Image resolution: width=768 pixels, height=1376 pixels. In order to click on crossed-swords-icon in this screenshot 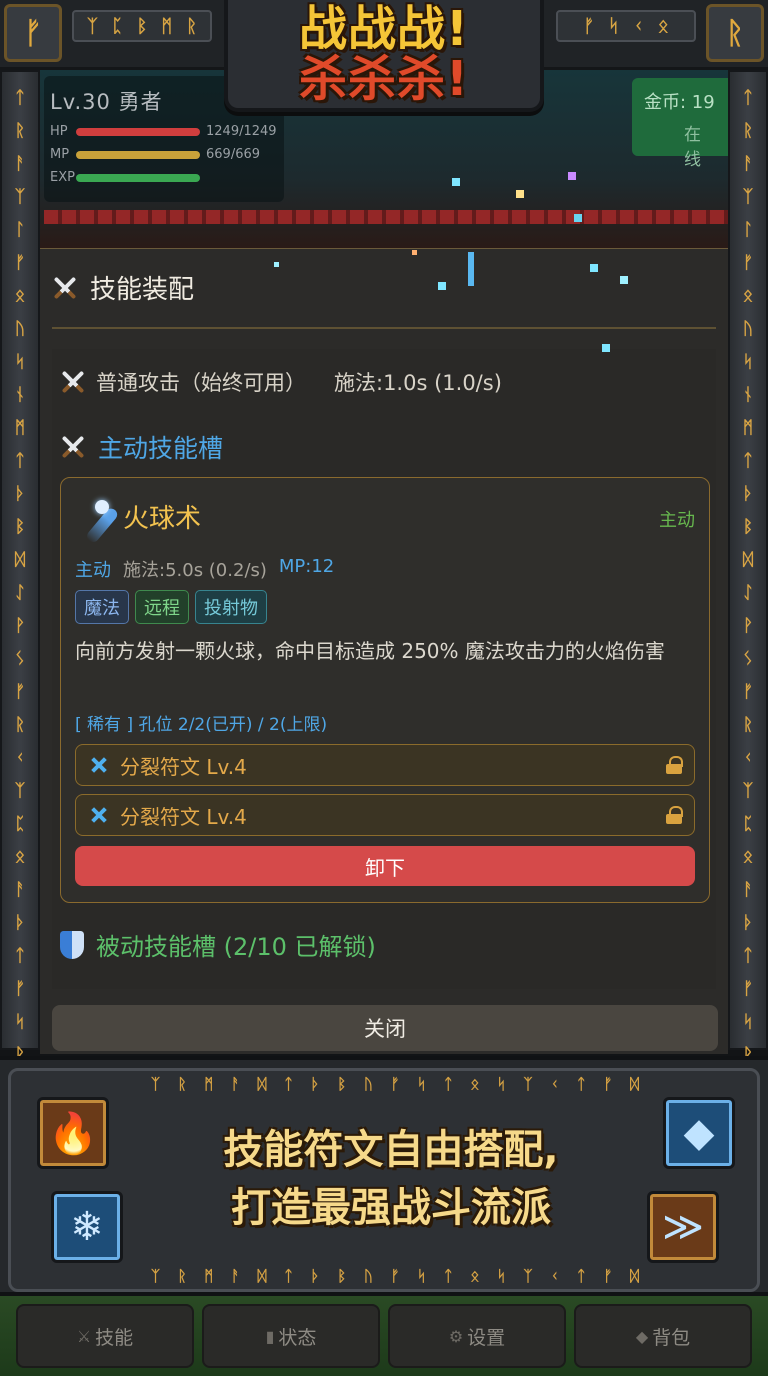, I will do `click(73, 447)`.